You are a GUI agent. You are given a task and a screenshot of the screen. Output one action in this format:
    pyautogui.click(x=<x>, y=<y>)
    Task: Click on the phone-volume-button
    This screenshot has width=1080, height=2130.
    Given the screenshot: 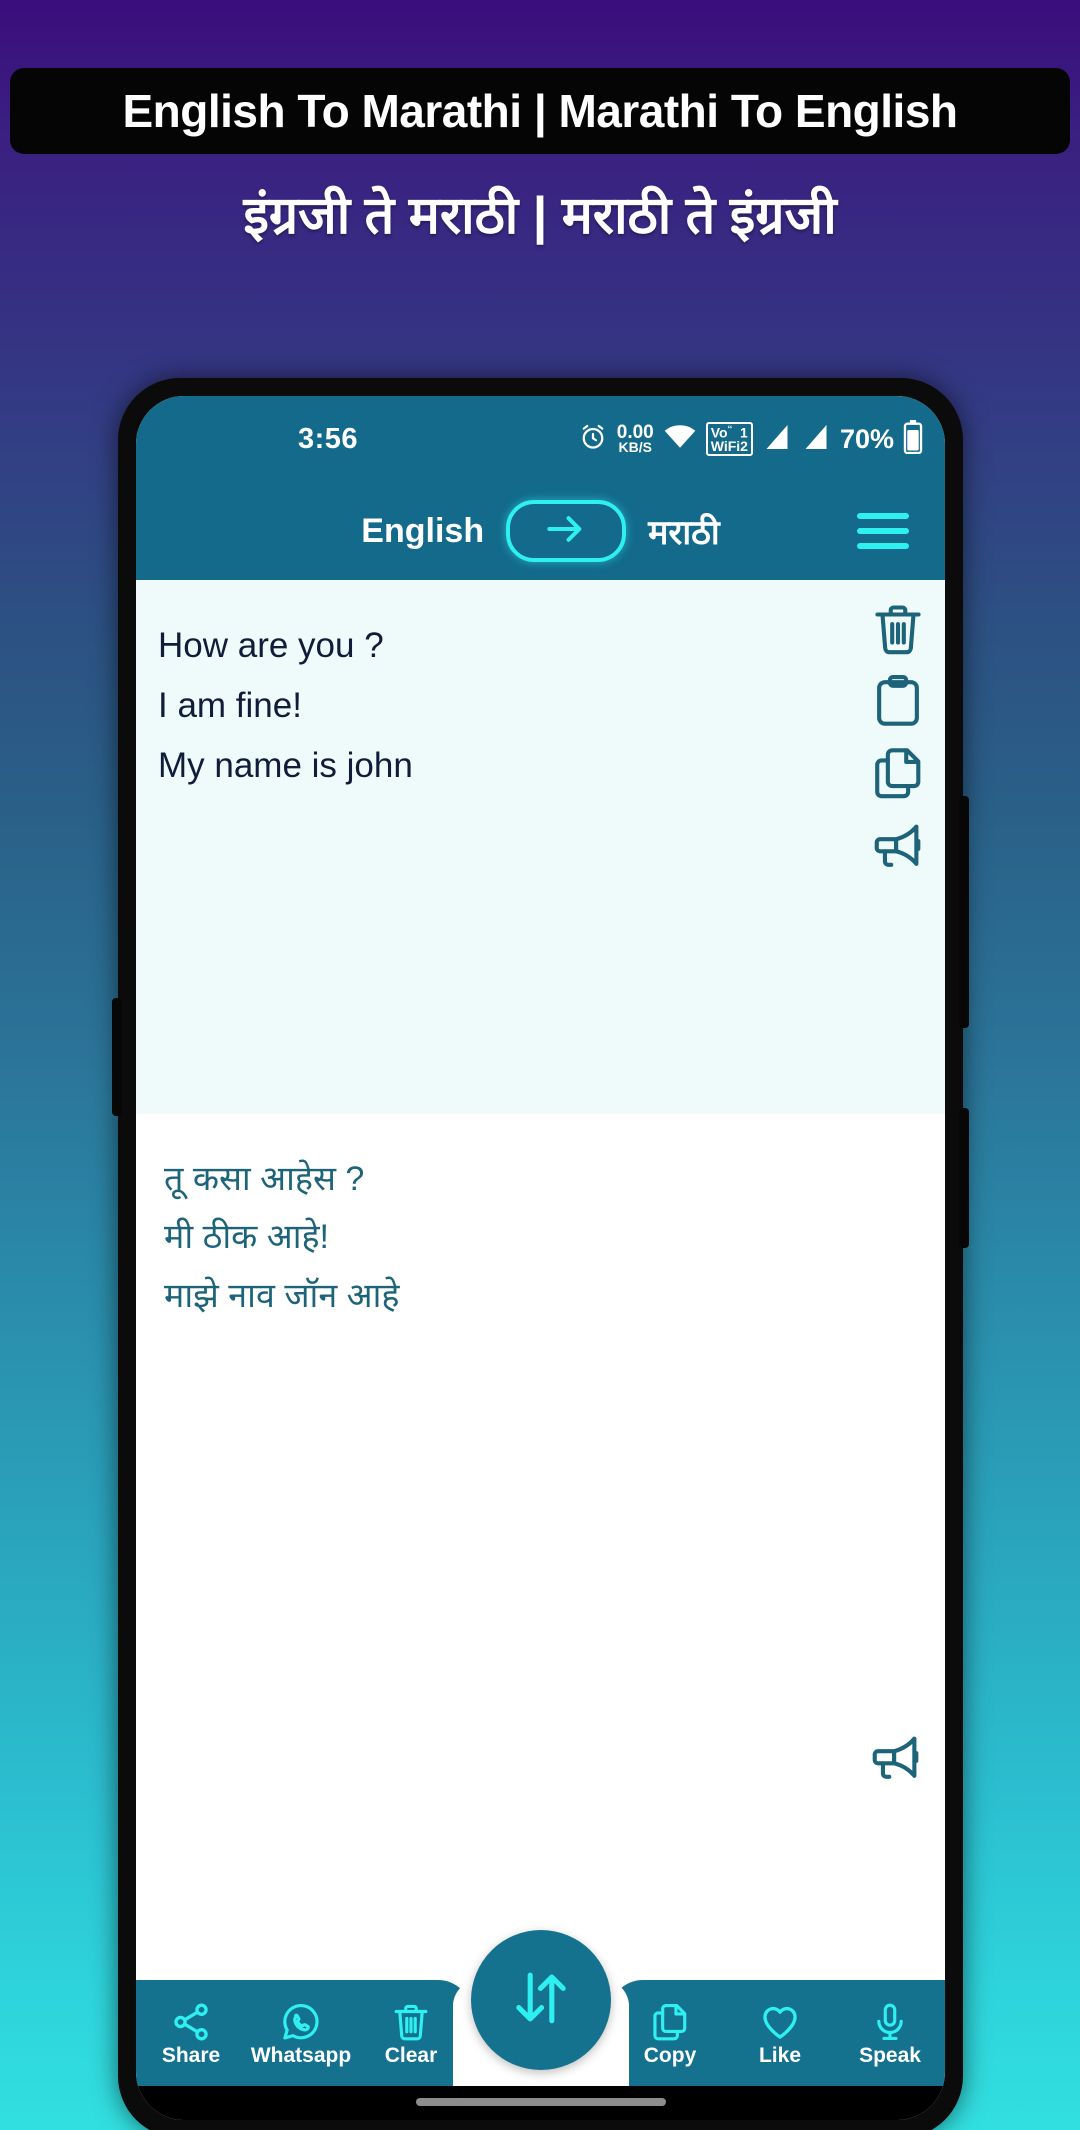 What is the action you would take?
    pyautogui.click(x=964, y=912)
    